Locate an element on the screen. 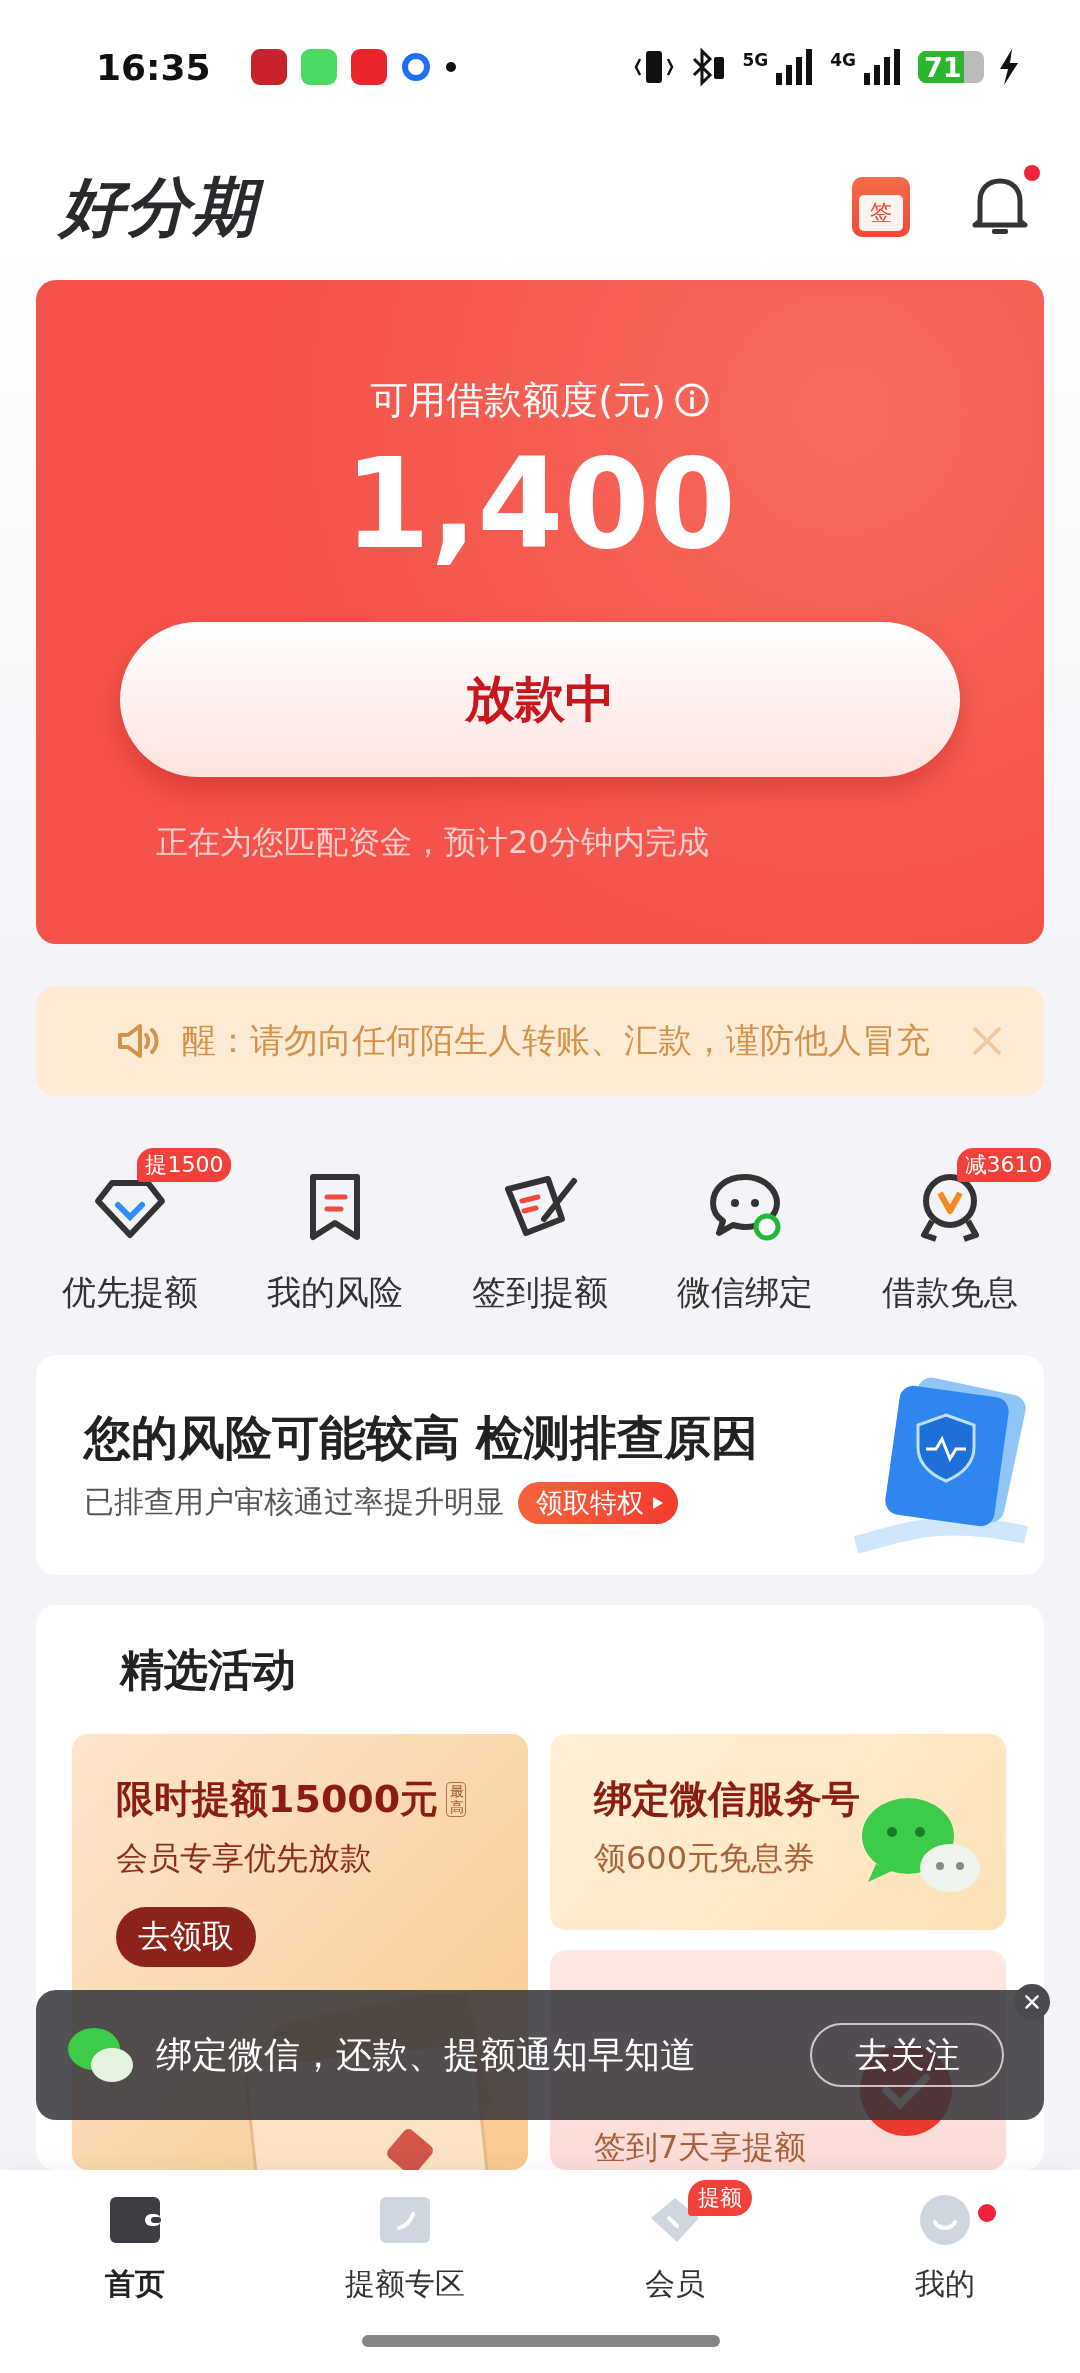 The height and width of the screenshot is (2373, 1080). claim-button: 领取特权 is located at coordinates (598, 1502).